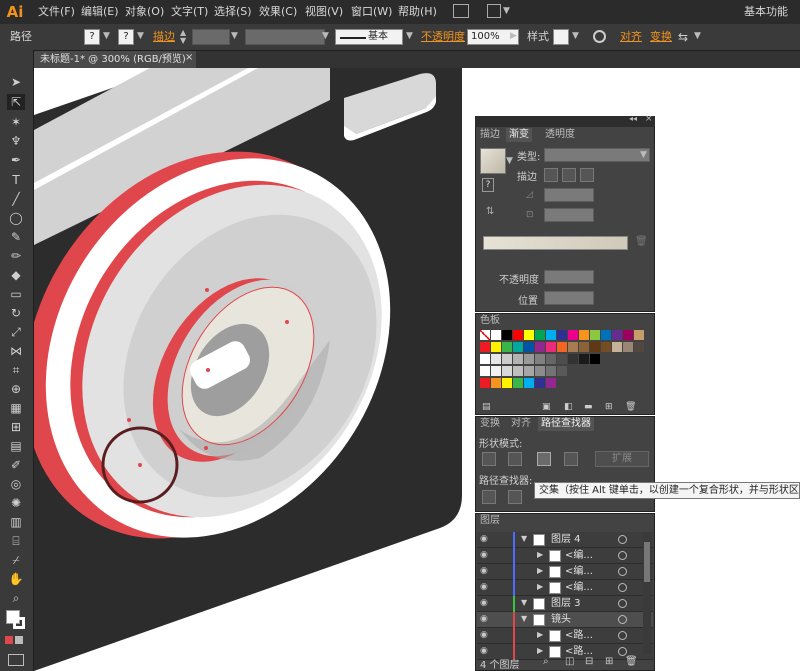  What do you see at coordinates (100, 12) in the screenshot?
I see `menu-edit: 编辑(E)` at bounding box center [100, 12].